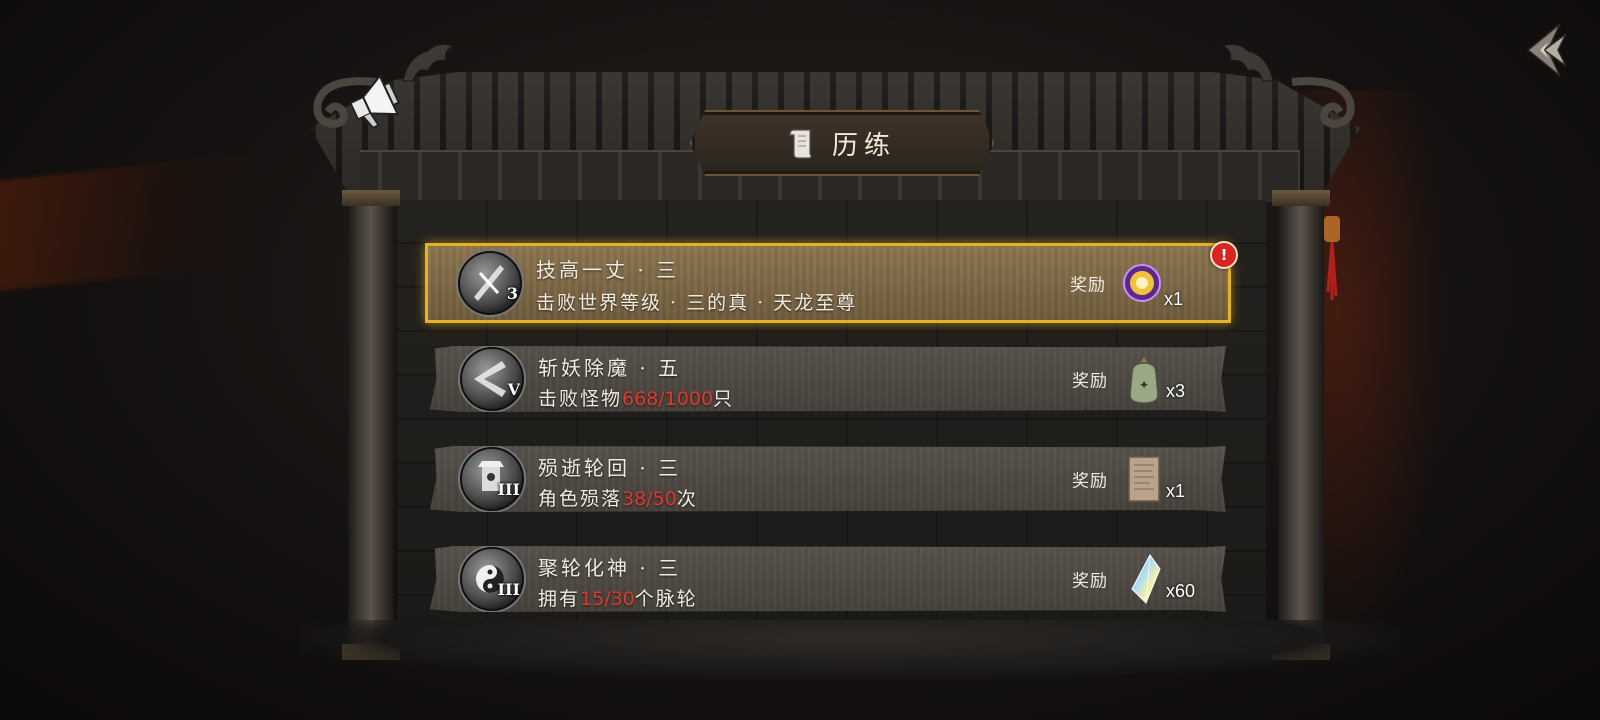 This screenshot has height=720, width=1600. I want to click on quest-progress: 668/1000, so click(668, 399).